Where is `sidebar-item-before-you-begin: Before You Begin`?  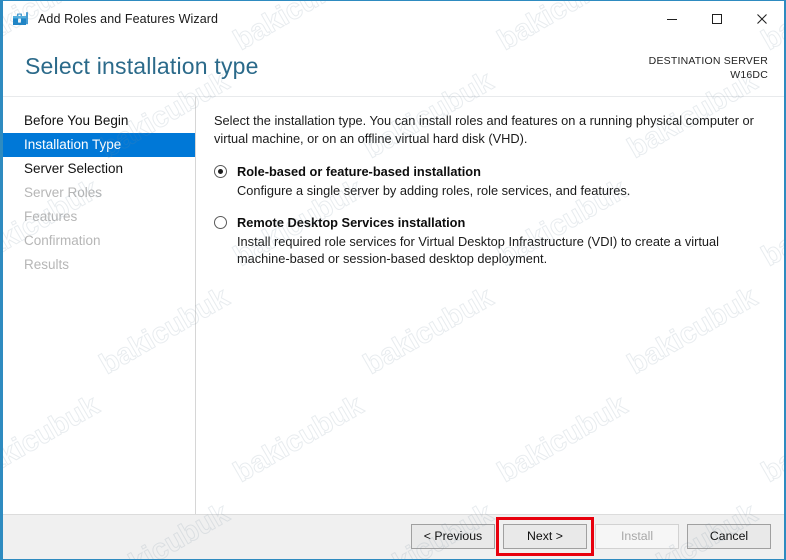
sidebar-item-before-you-begin: Before You Begin is located at coordinates (99, 121).